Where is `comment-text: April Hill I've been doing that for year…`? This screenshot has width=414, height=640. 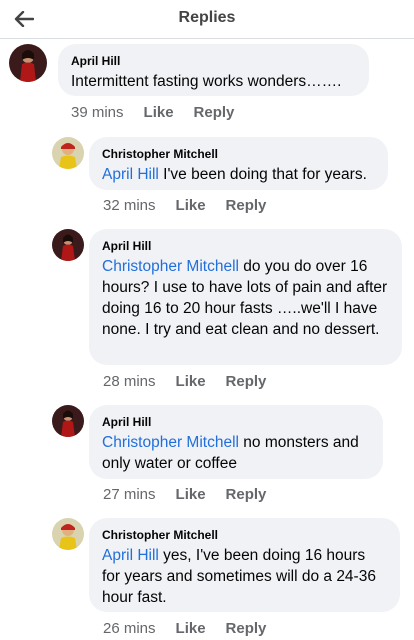 comment-text: April Hill I've been doing that for year… is located at coordinates (238, 174).